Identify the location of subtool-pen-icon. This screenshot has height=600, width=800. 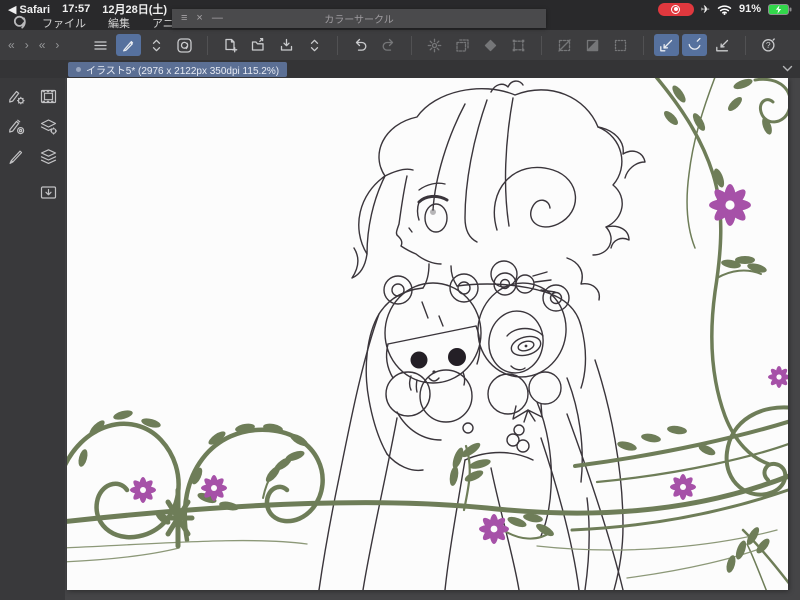
(16, 126).